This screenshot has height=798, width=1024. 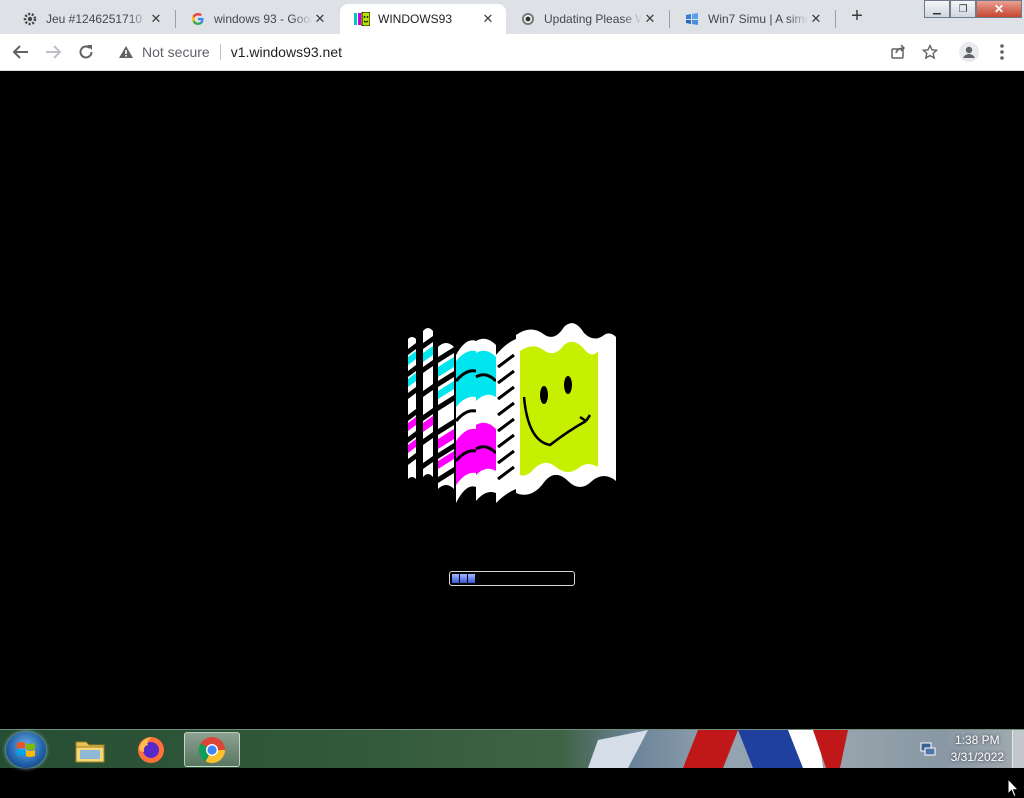 I want to click on window-controls: ▁ ❐ ✕, so click(x=973, y=10).